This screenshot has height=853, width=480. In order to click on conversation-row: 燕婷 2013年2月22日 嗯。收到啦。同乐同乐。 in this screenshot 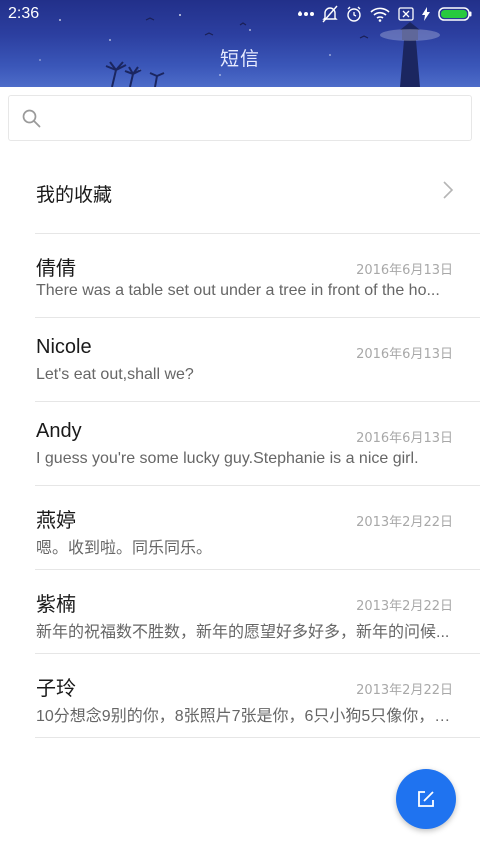, I will do `click(240, 528)`.